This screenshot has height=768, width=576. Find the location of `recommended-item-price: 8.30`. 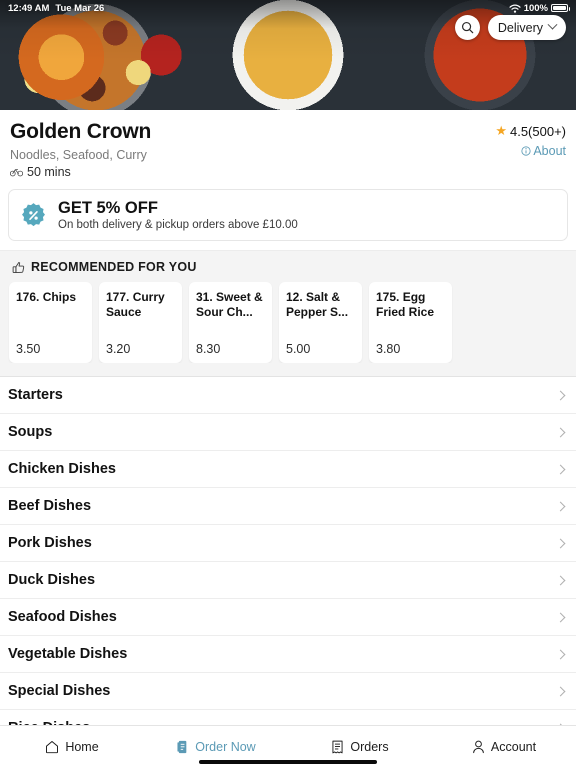

recommended-item-price: 8.30 is located at coordinates (208, 349).